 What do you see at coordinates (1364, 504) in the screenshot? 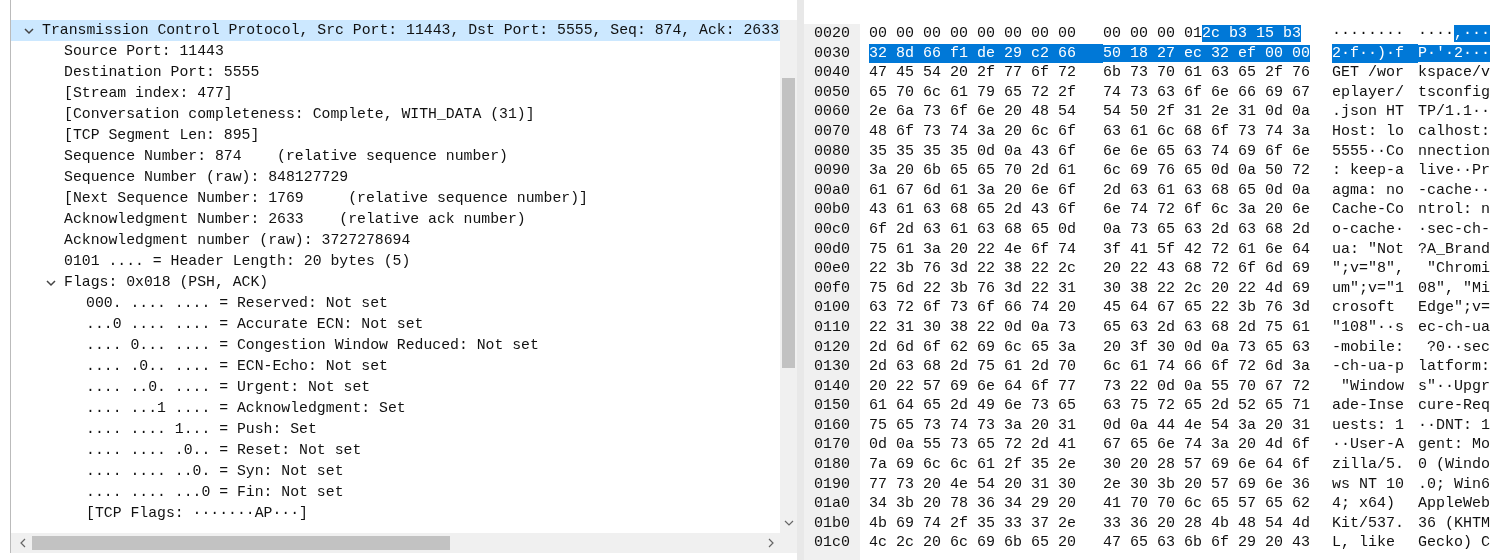
I see `ascii-text: 4; x64)` at bounding box center [1364, 504].